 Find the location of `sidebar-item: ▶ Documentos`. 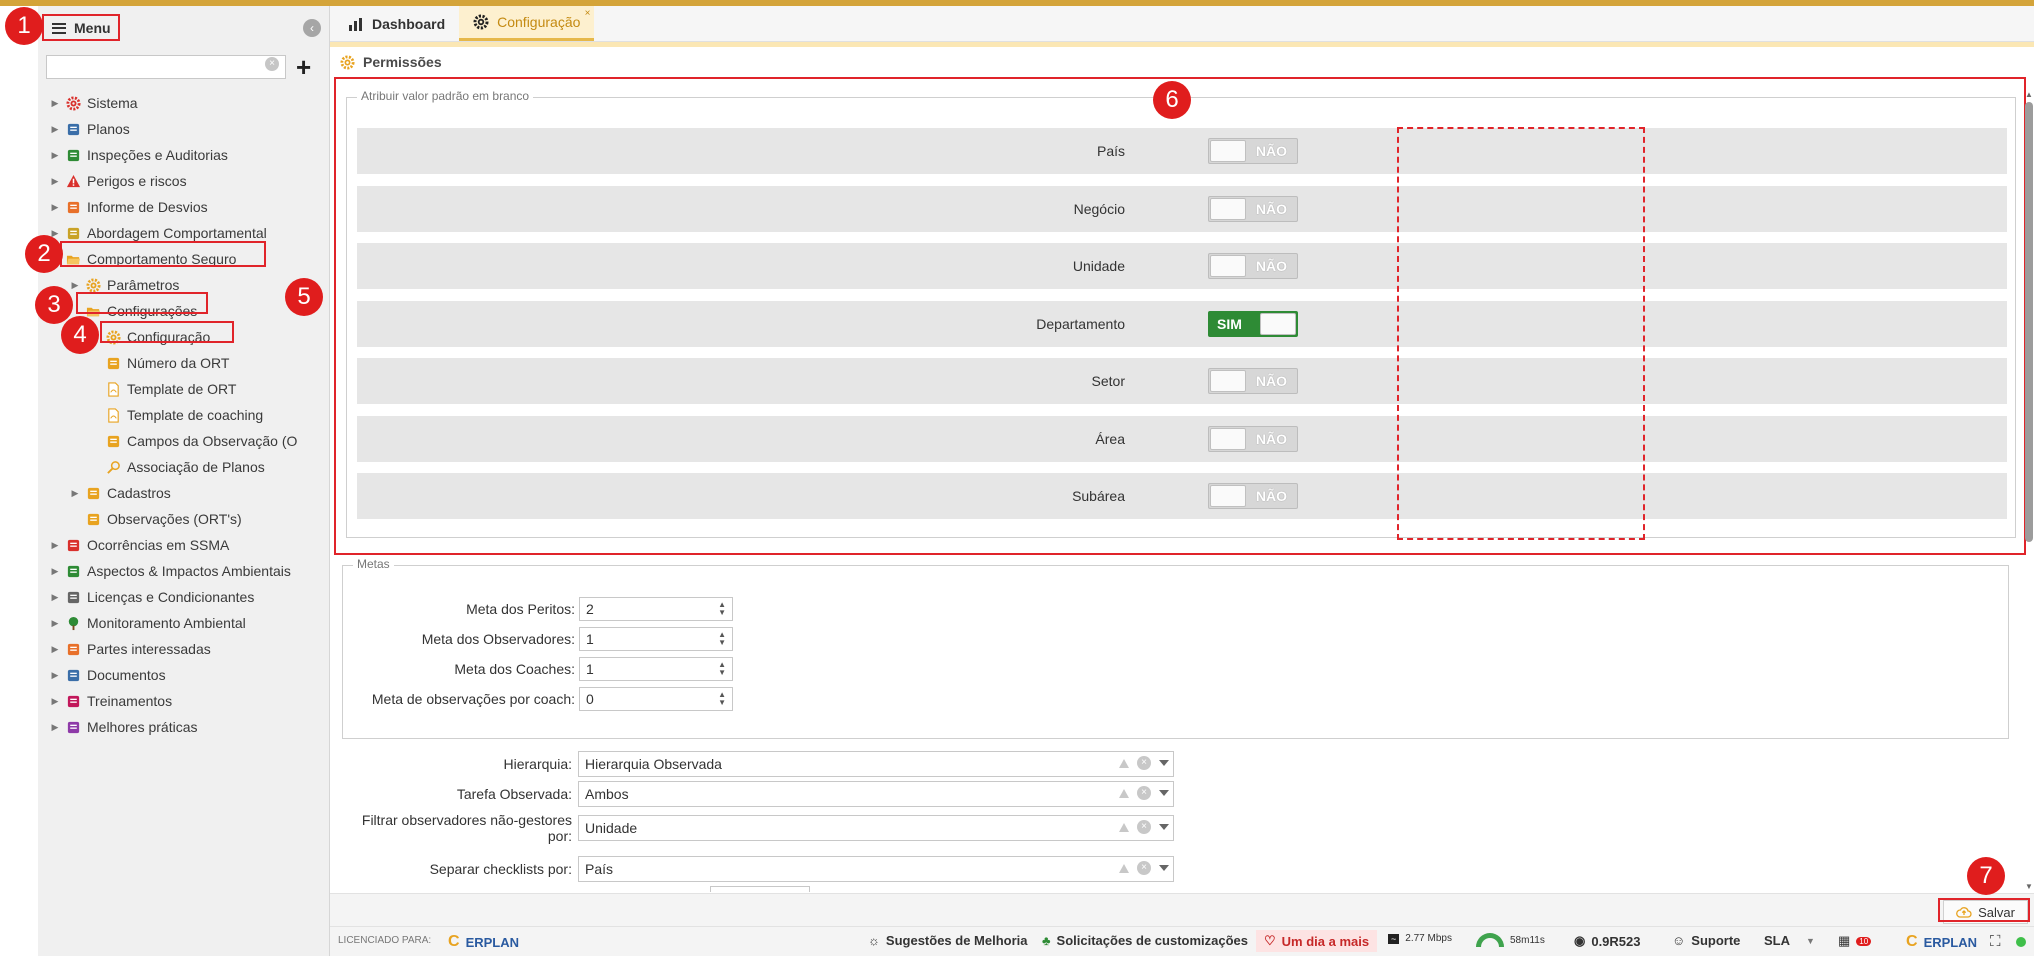

sidebar-item: ▶ Documentos is located at coordinates (183, 675).